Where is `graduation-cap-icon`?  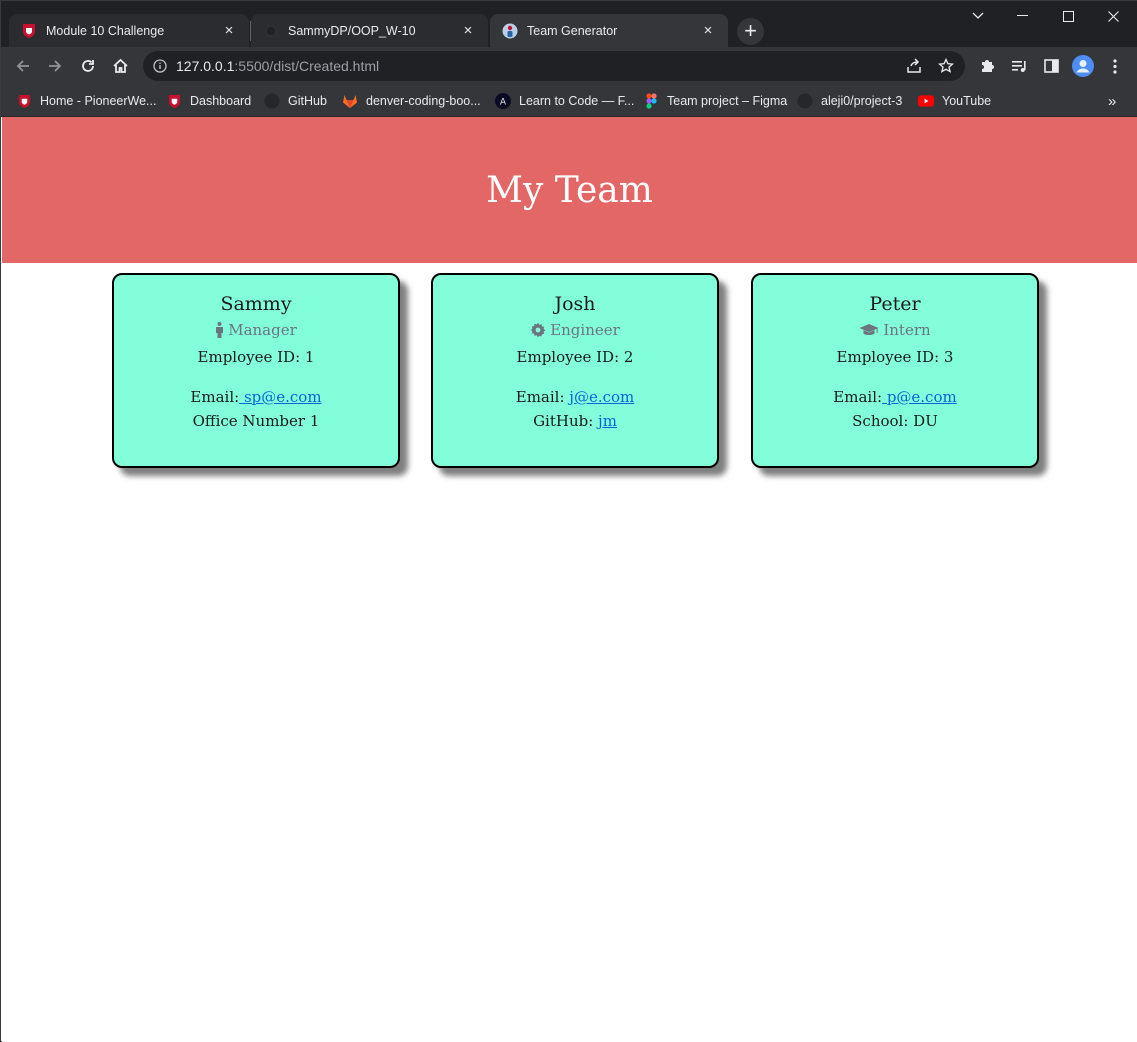
graduation-cap-icon is located at coordinates (869, 329).